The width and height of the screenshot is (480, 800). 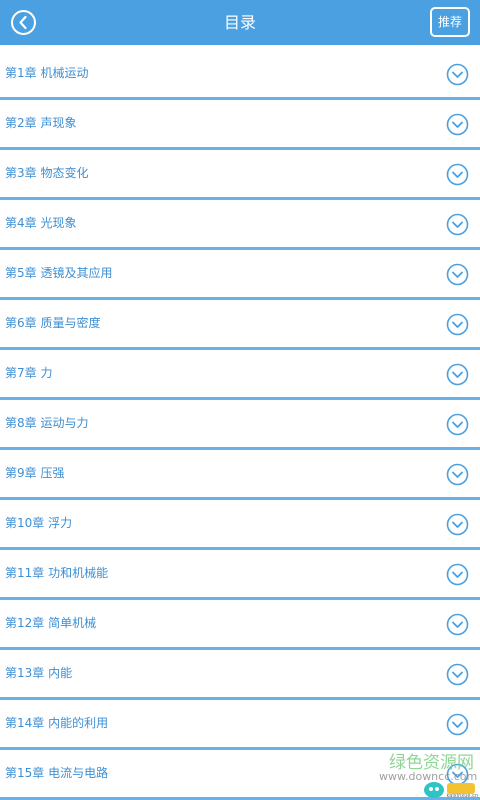 I want to click on chapter-item-7: 第7章 力, so click(x=240, y=375).